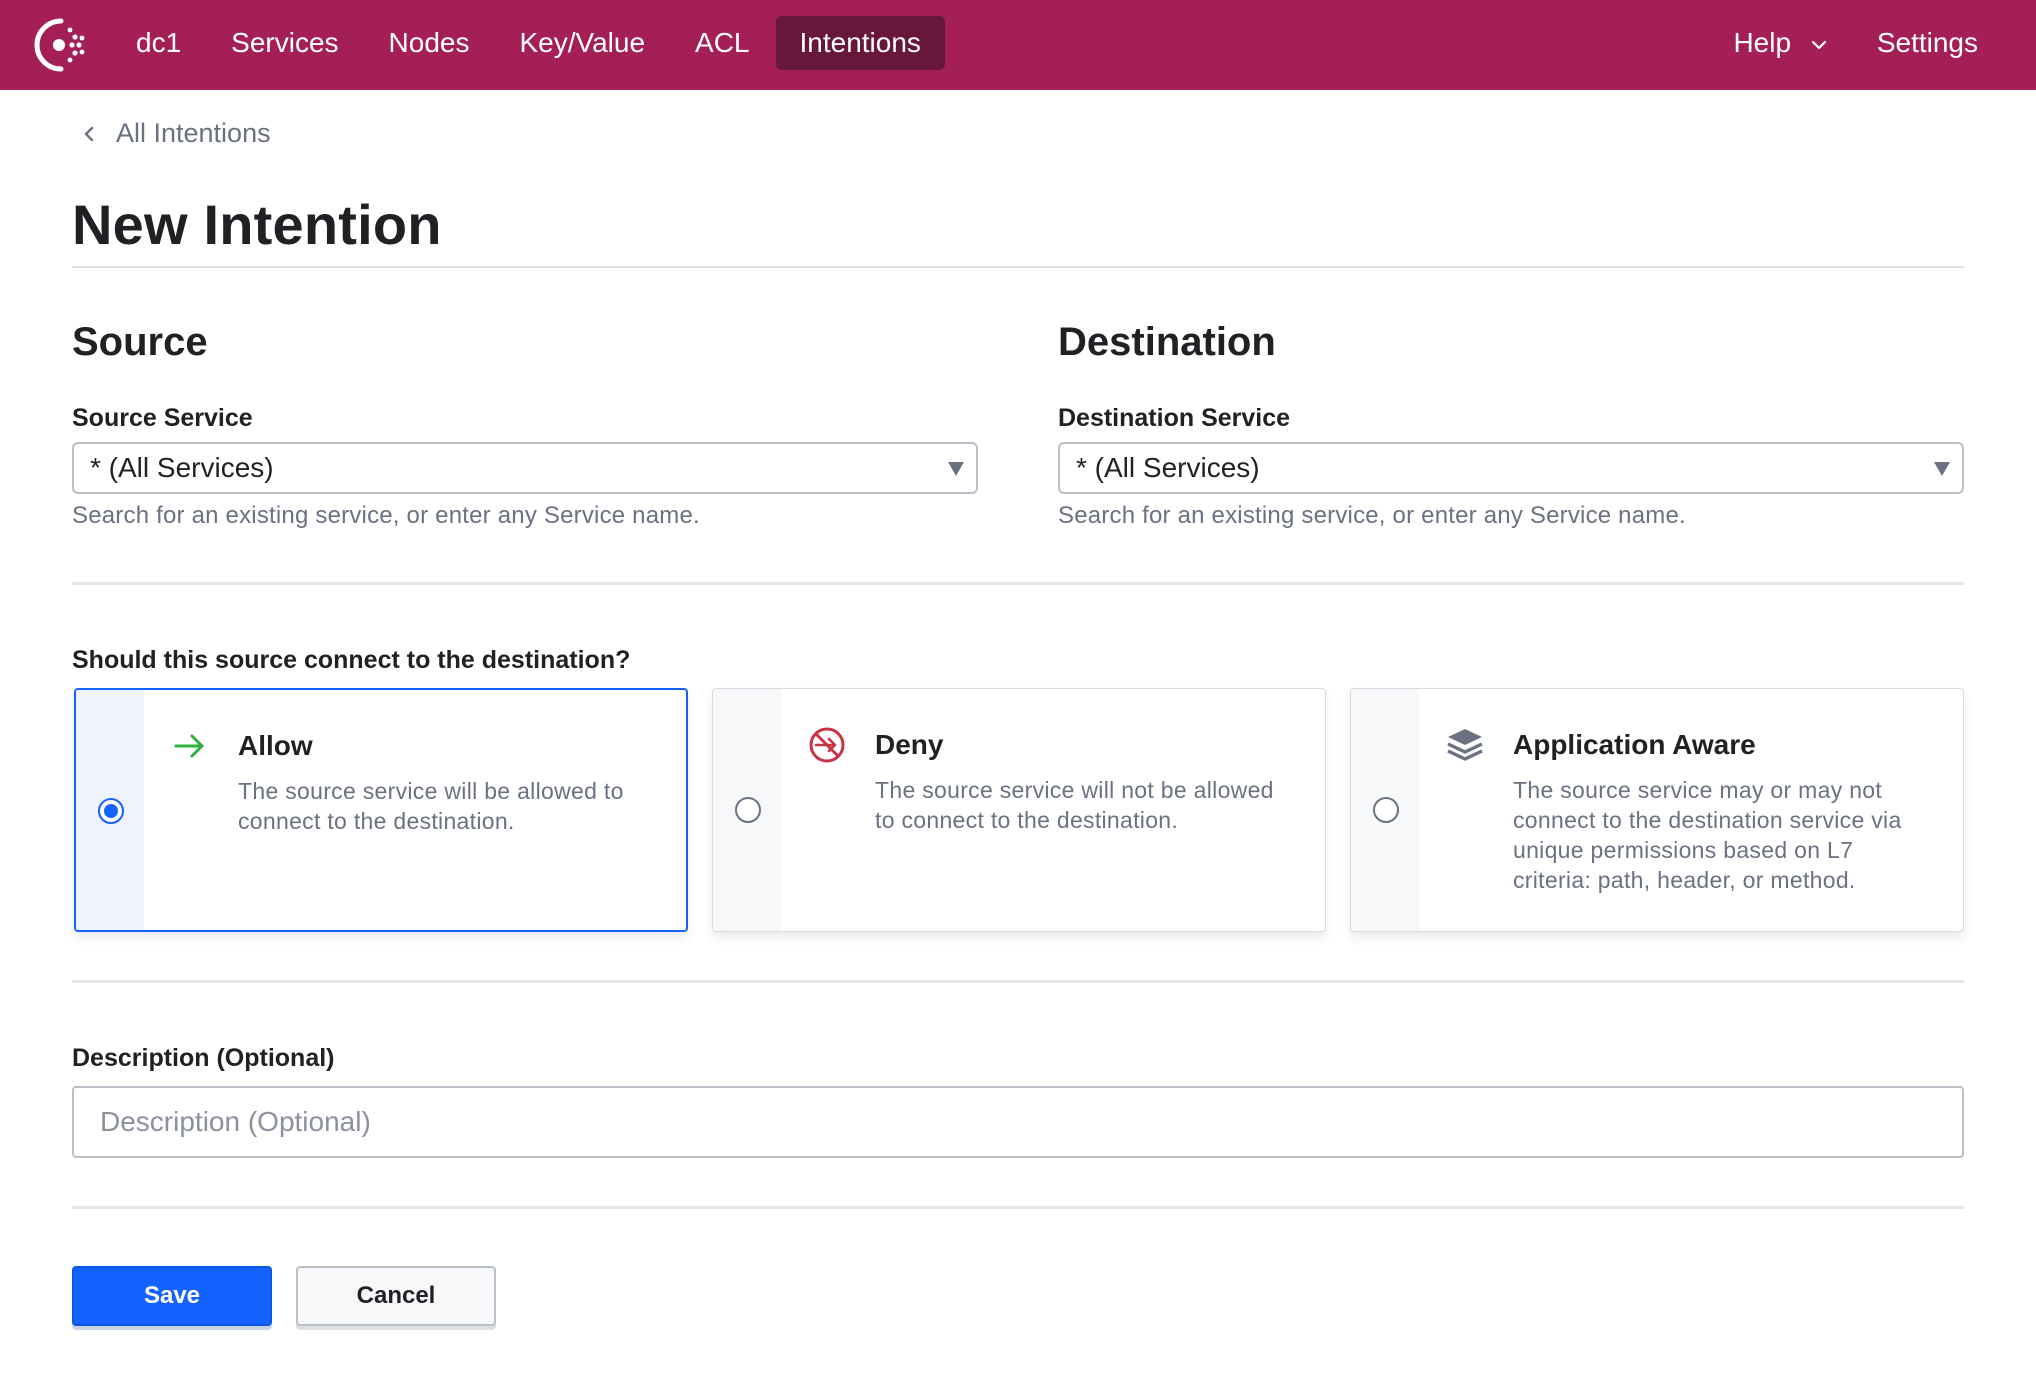  I want to click on source-service-label: Source Service, so click(162, 418).